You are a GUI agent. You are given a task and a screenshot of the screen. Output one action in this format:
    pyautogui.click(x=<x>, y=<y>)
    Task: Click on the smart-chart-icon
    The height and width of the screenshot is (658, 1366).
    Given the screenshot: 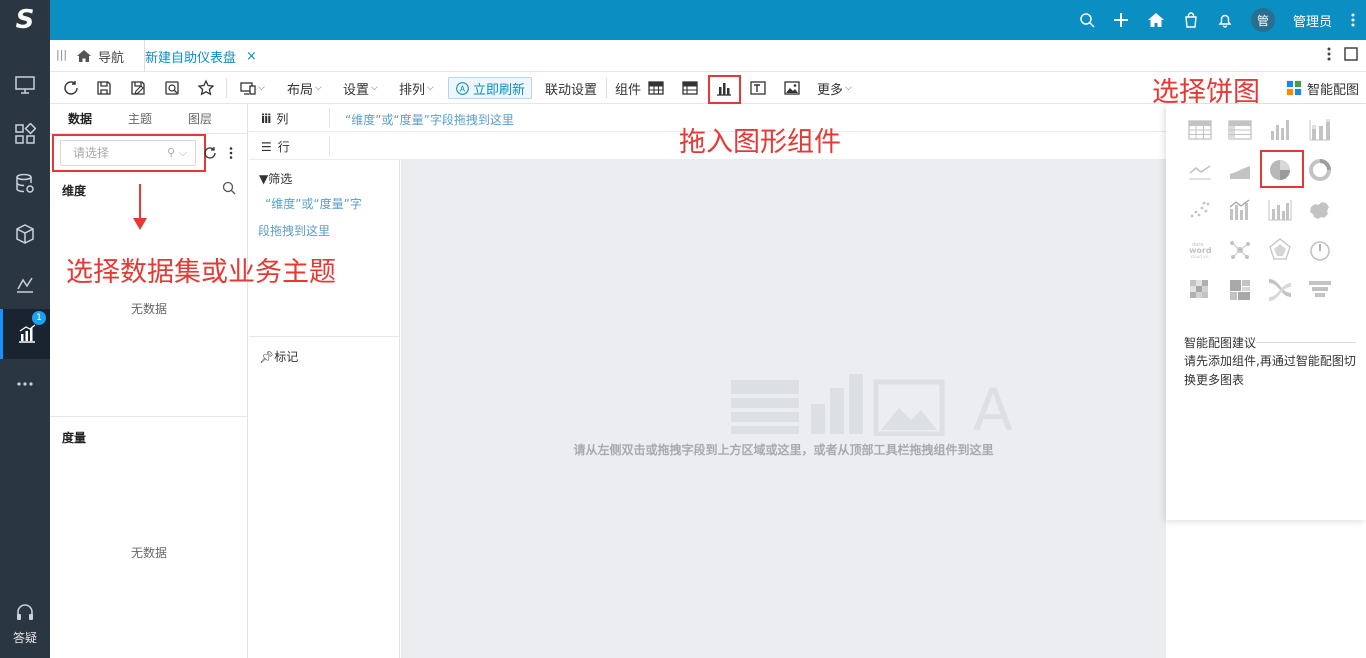 What is the action you would take?
    pyautogui.click(x=1294, y=88)
    